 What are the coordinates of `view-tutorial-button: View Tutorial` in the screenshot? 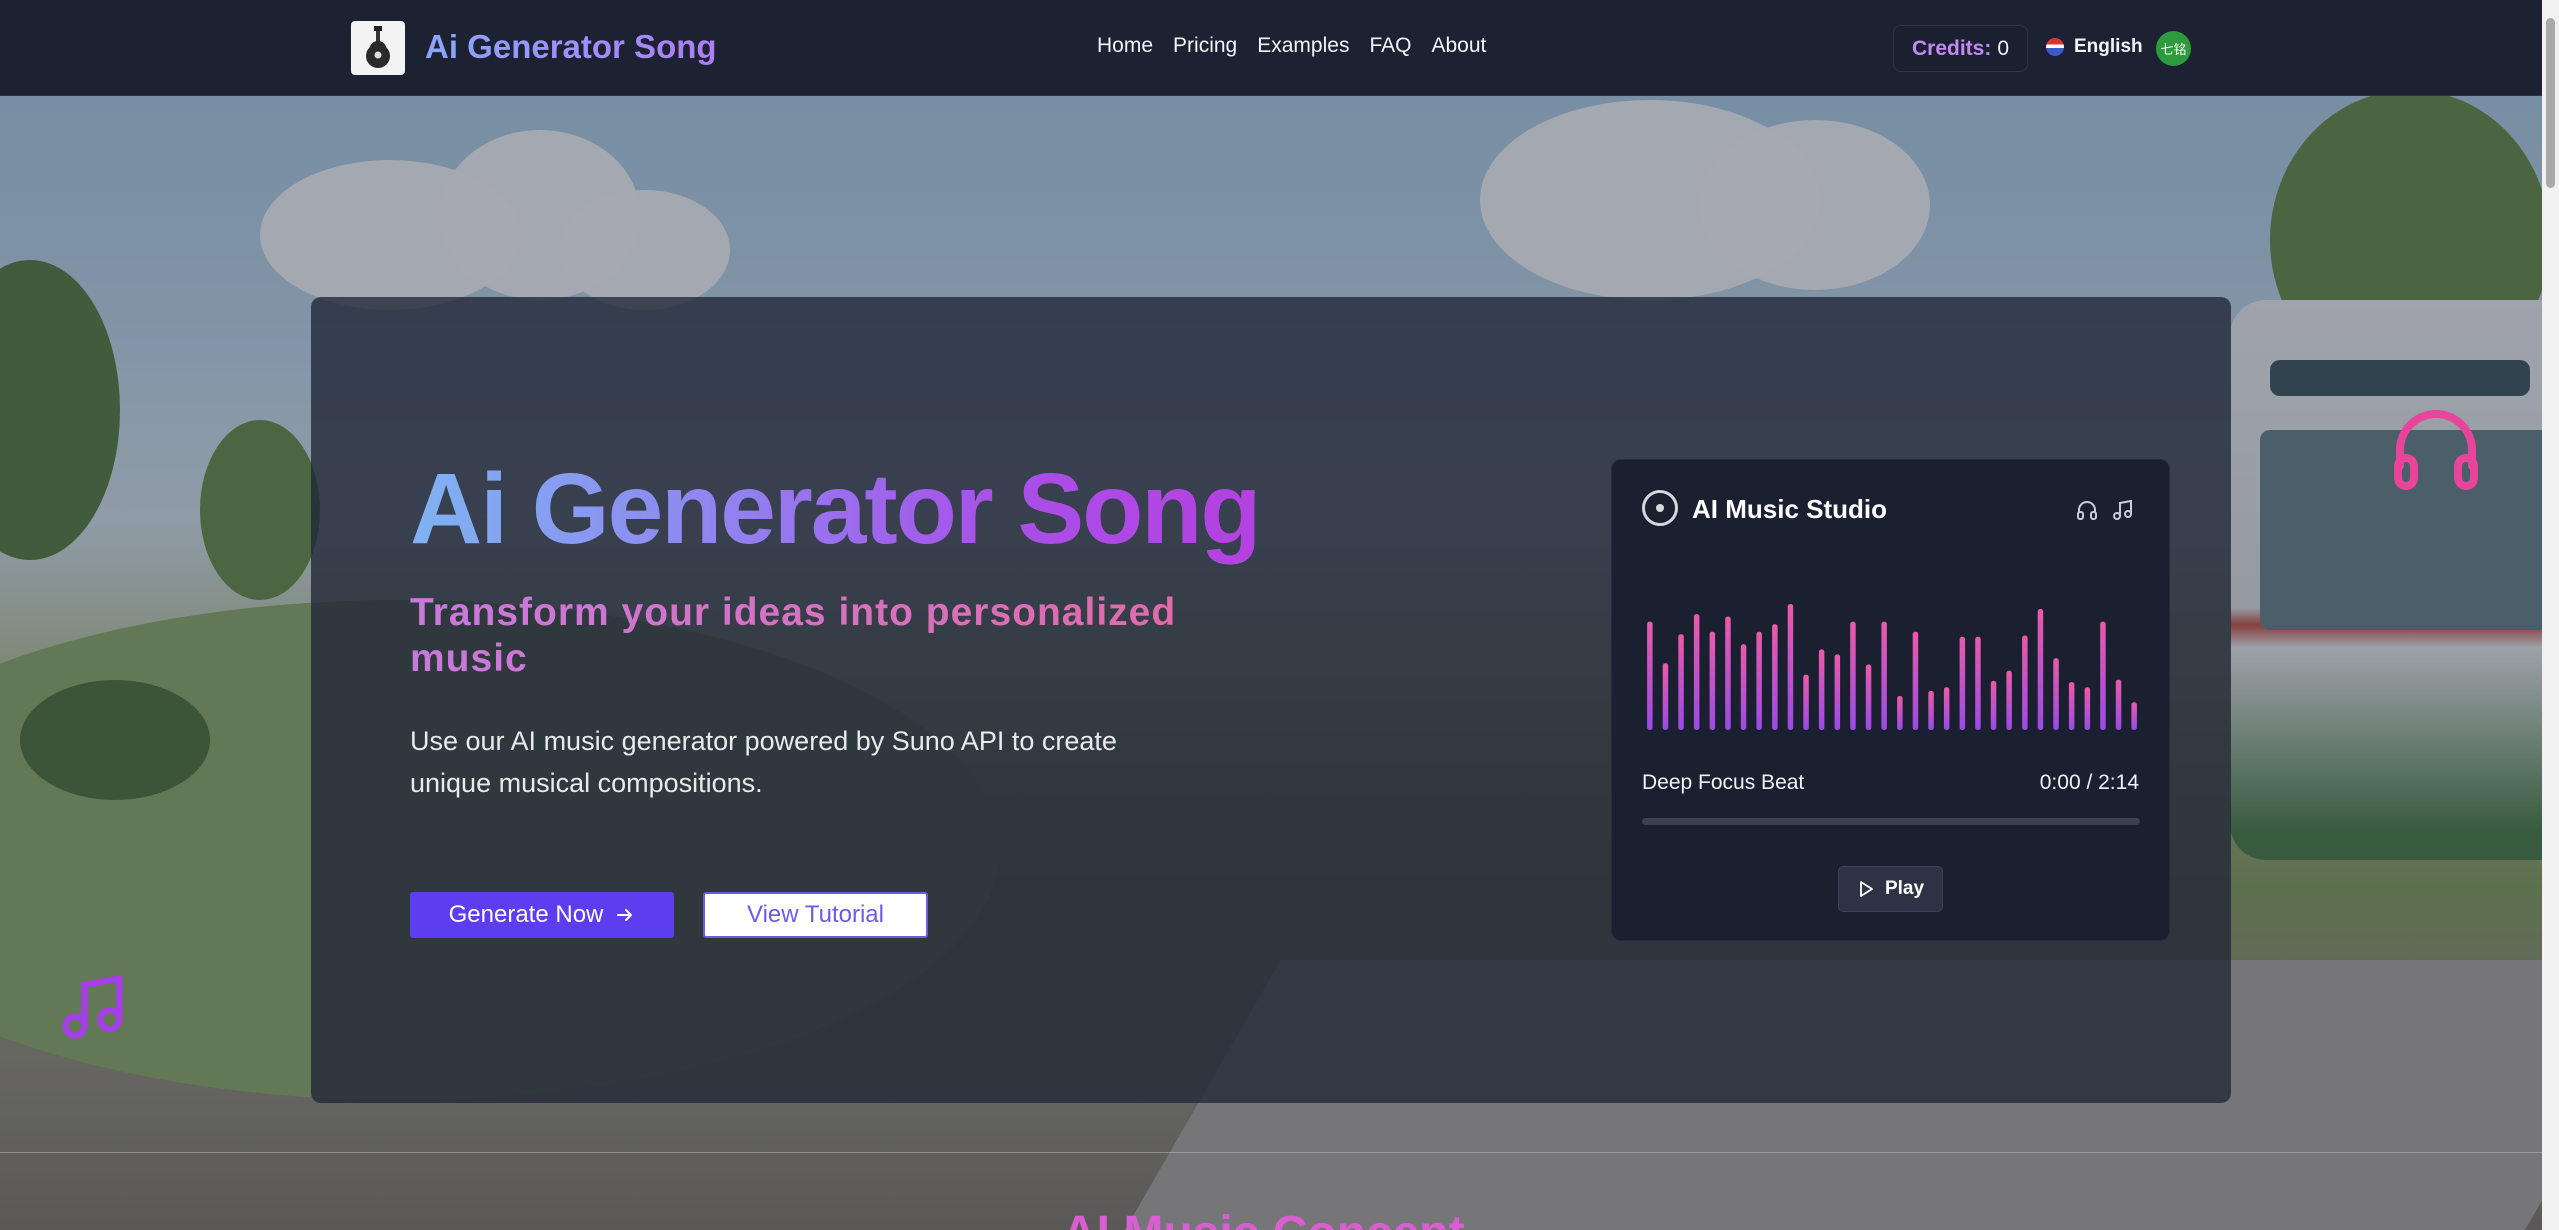 It's located at (815, 915).